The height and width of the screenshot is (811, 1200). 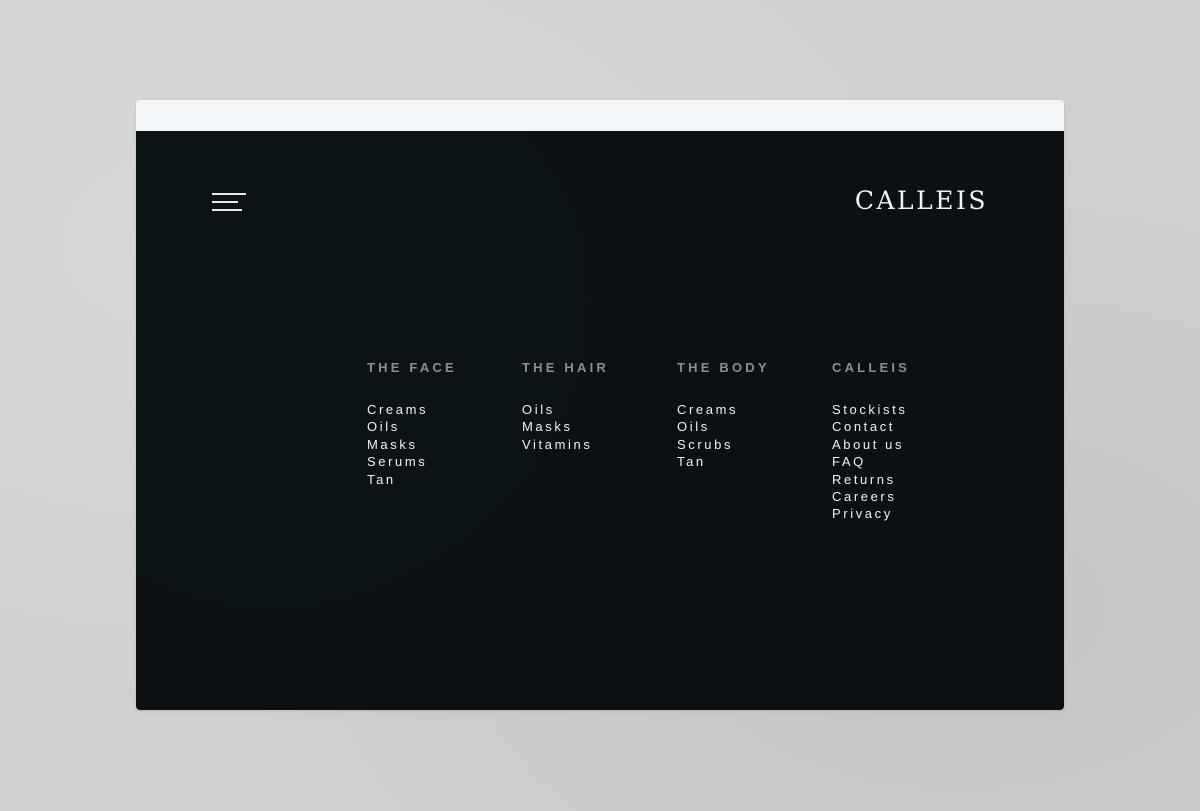 What do you see at coordinates (909, 496) in the screenshot?
I see `menu-link: Careers` at bounding box center [909, 496].